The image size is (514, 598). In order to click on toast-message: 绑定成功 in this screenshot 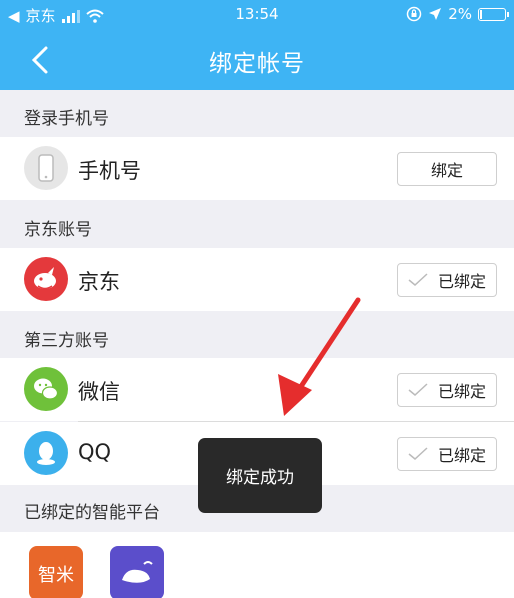, I will do `click(260, 475)`.